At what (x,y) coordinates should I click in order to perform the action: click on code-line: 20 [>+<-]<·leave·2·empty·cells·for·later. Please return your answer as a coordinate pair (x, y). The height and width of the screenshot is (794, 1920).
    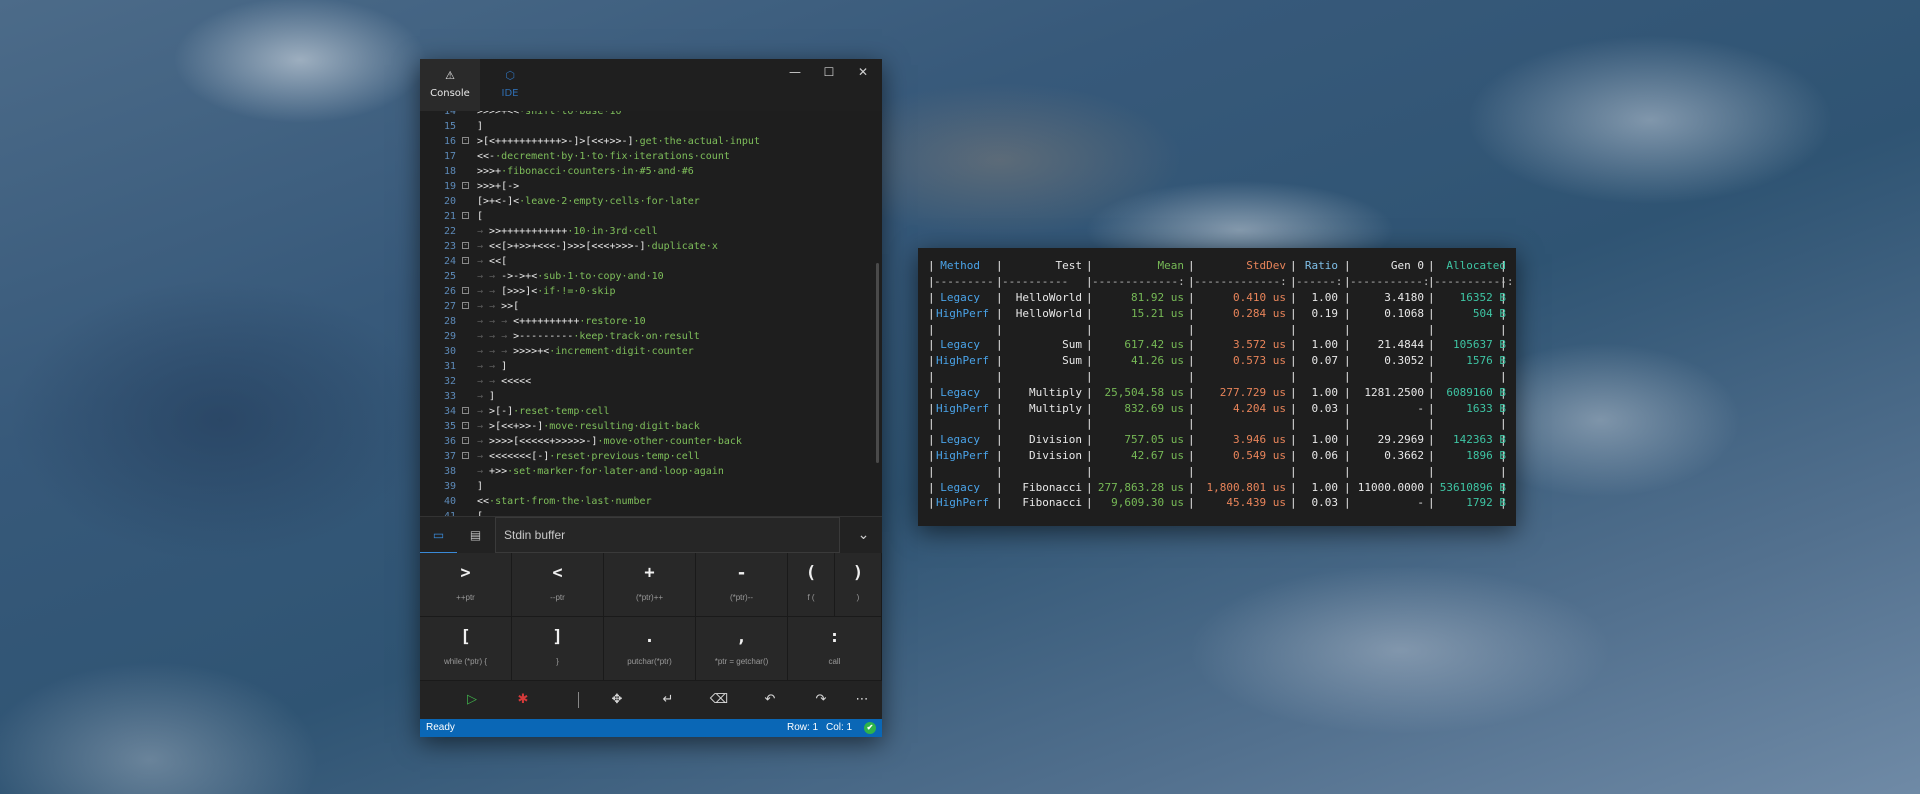
    Looking at the image, I should click on (651, 201).